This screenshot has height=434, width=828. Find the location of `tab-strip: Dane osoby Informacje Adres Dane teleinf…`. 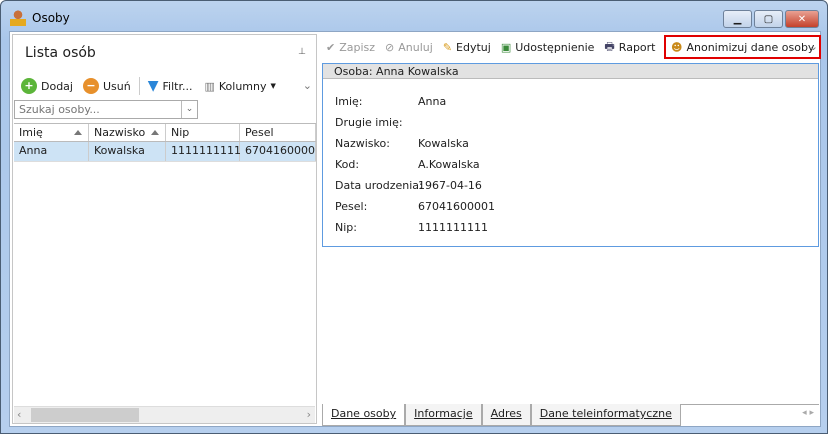

tab-strip: Dane osoby Informacje Adres Dane teleinf… is located at coordinates (501, 415).